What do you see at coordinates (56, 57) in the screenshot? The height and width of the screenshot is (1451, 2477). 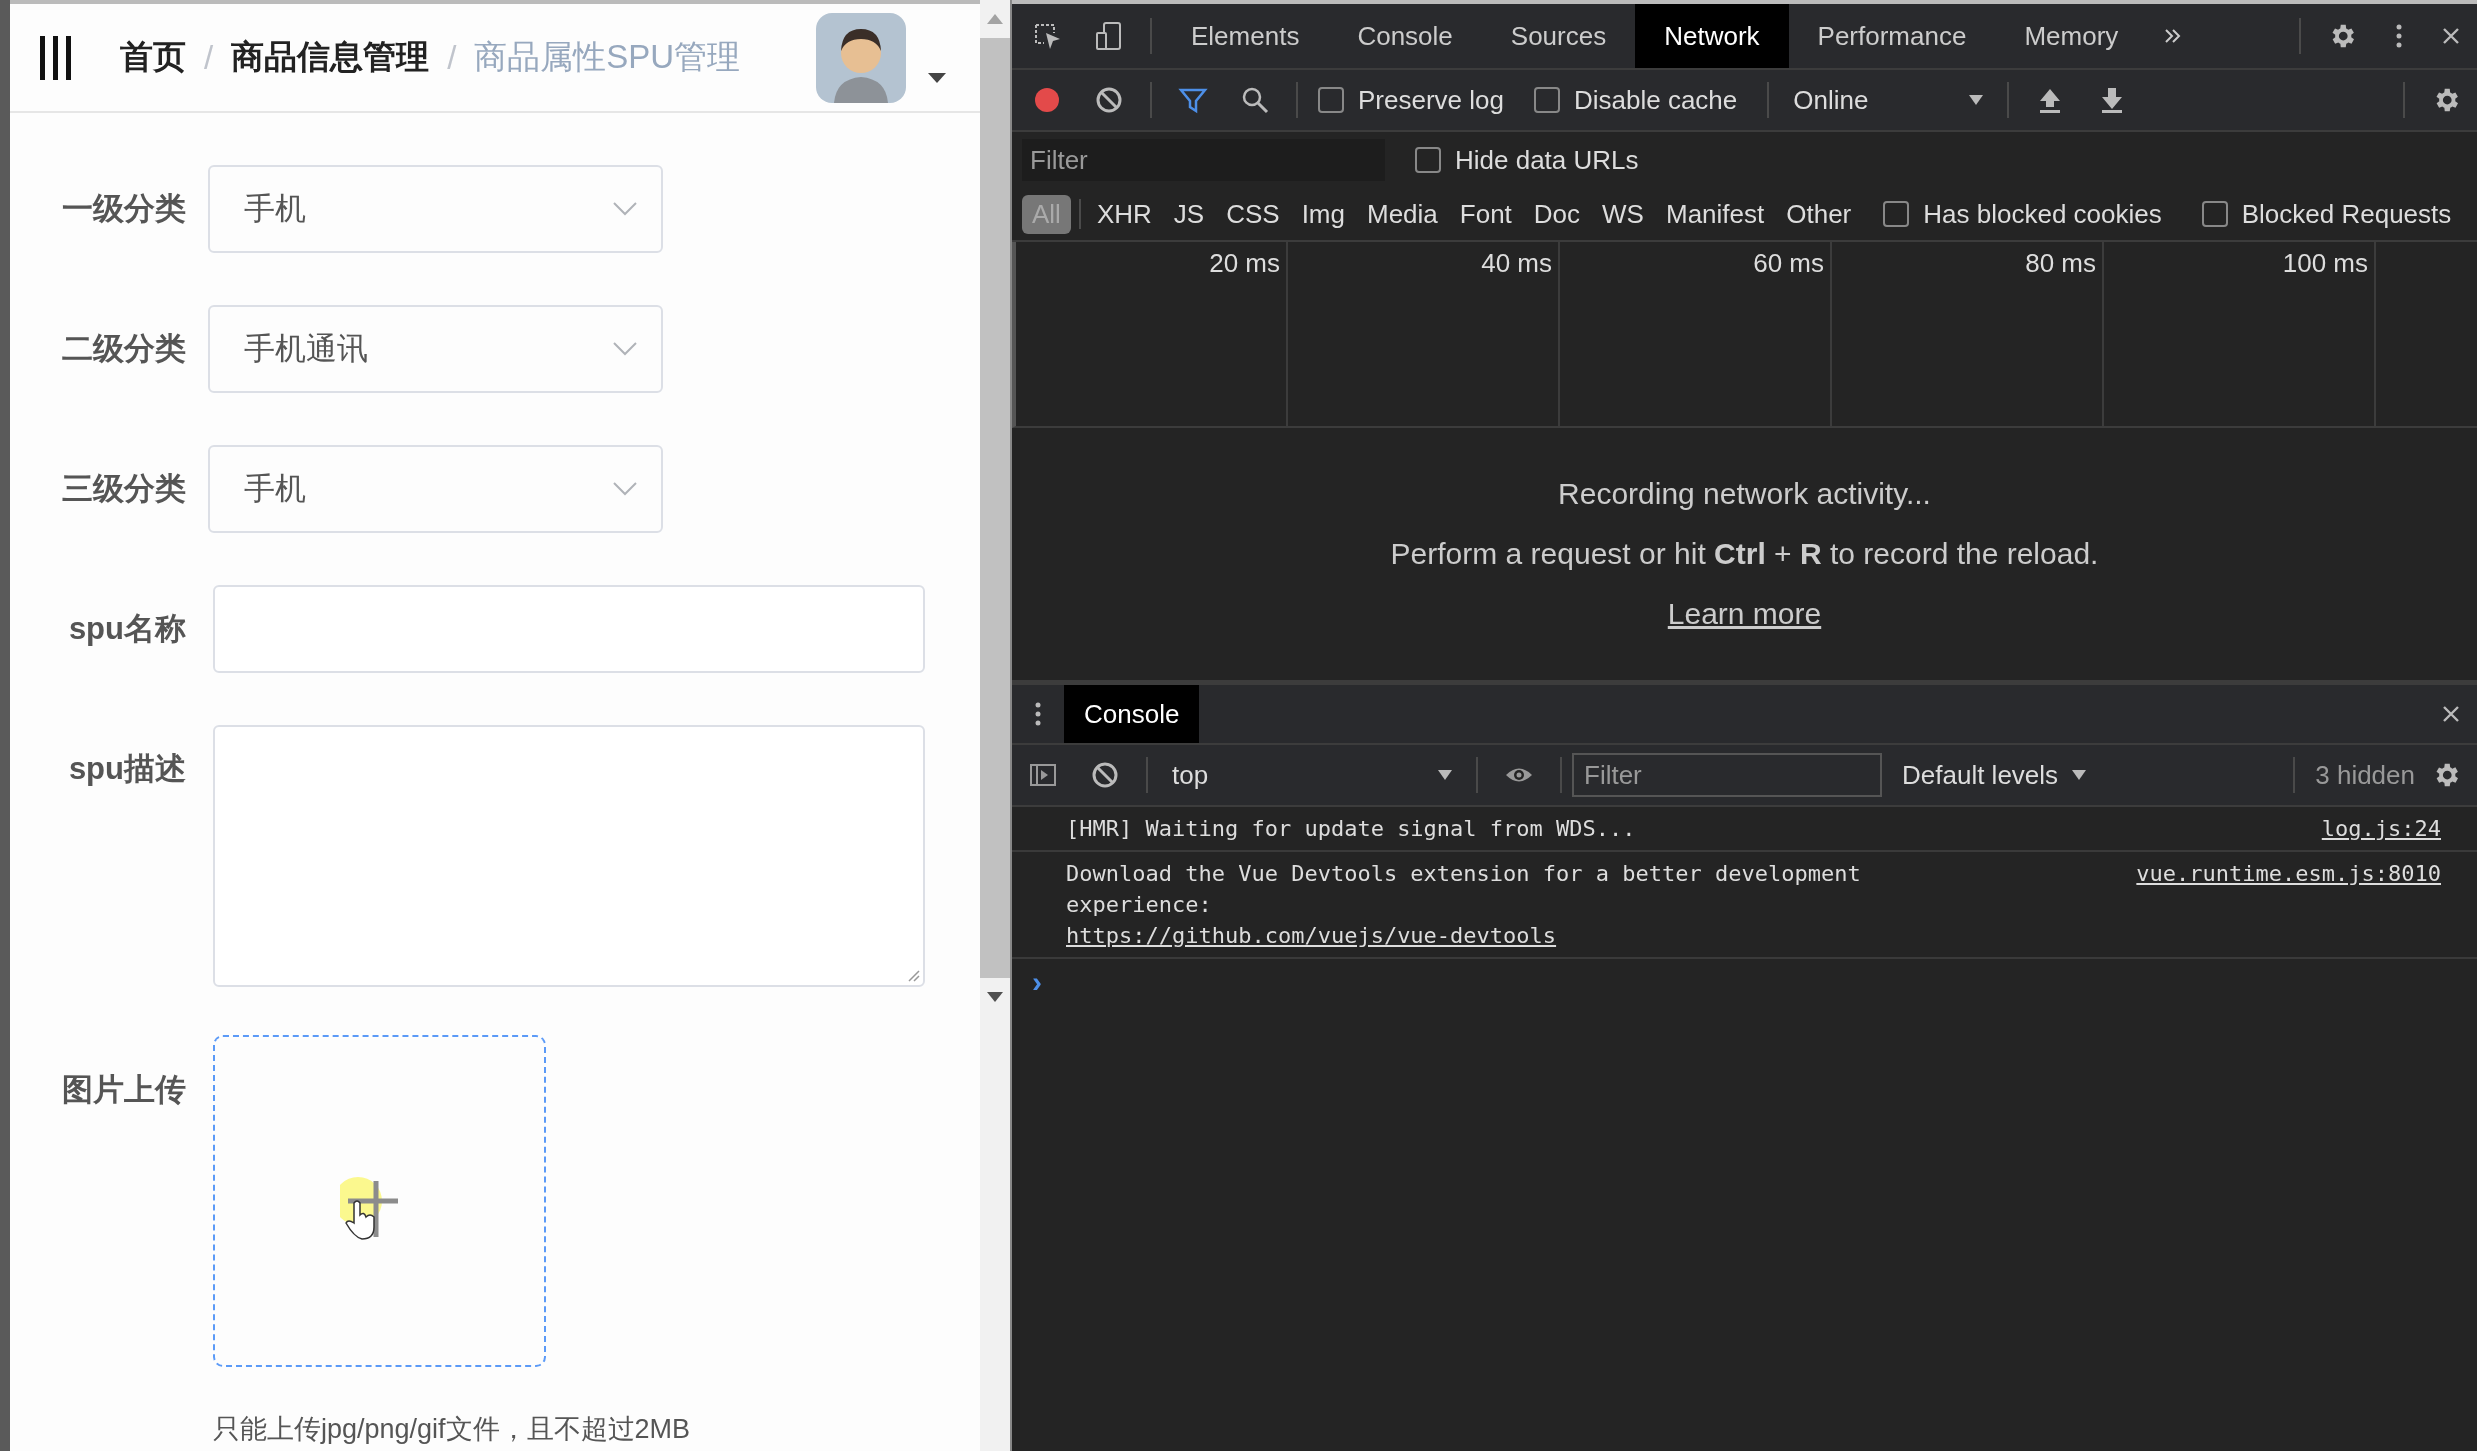 I see `menu-icon` at bounding box center [56, 57].